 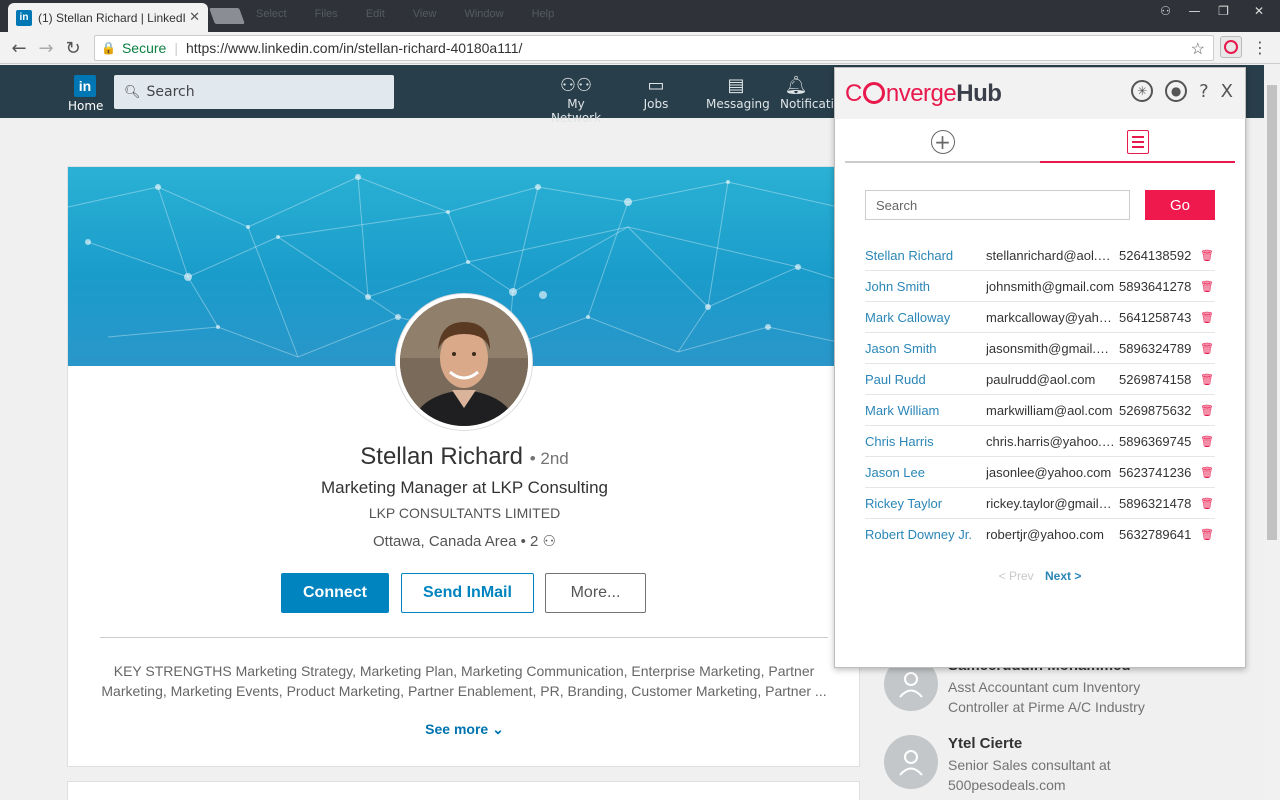 What do you see at coordinates (543, 14) in the screenshot?
I see `menu-item: Help` at bounding box center [543, 14].